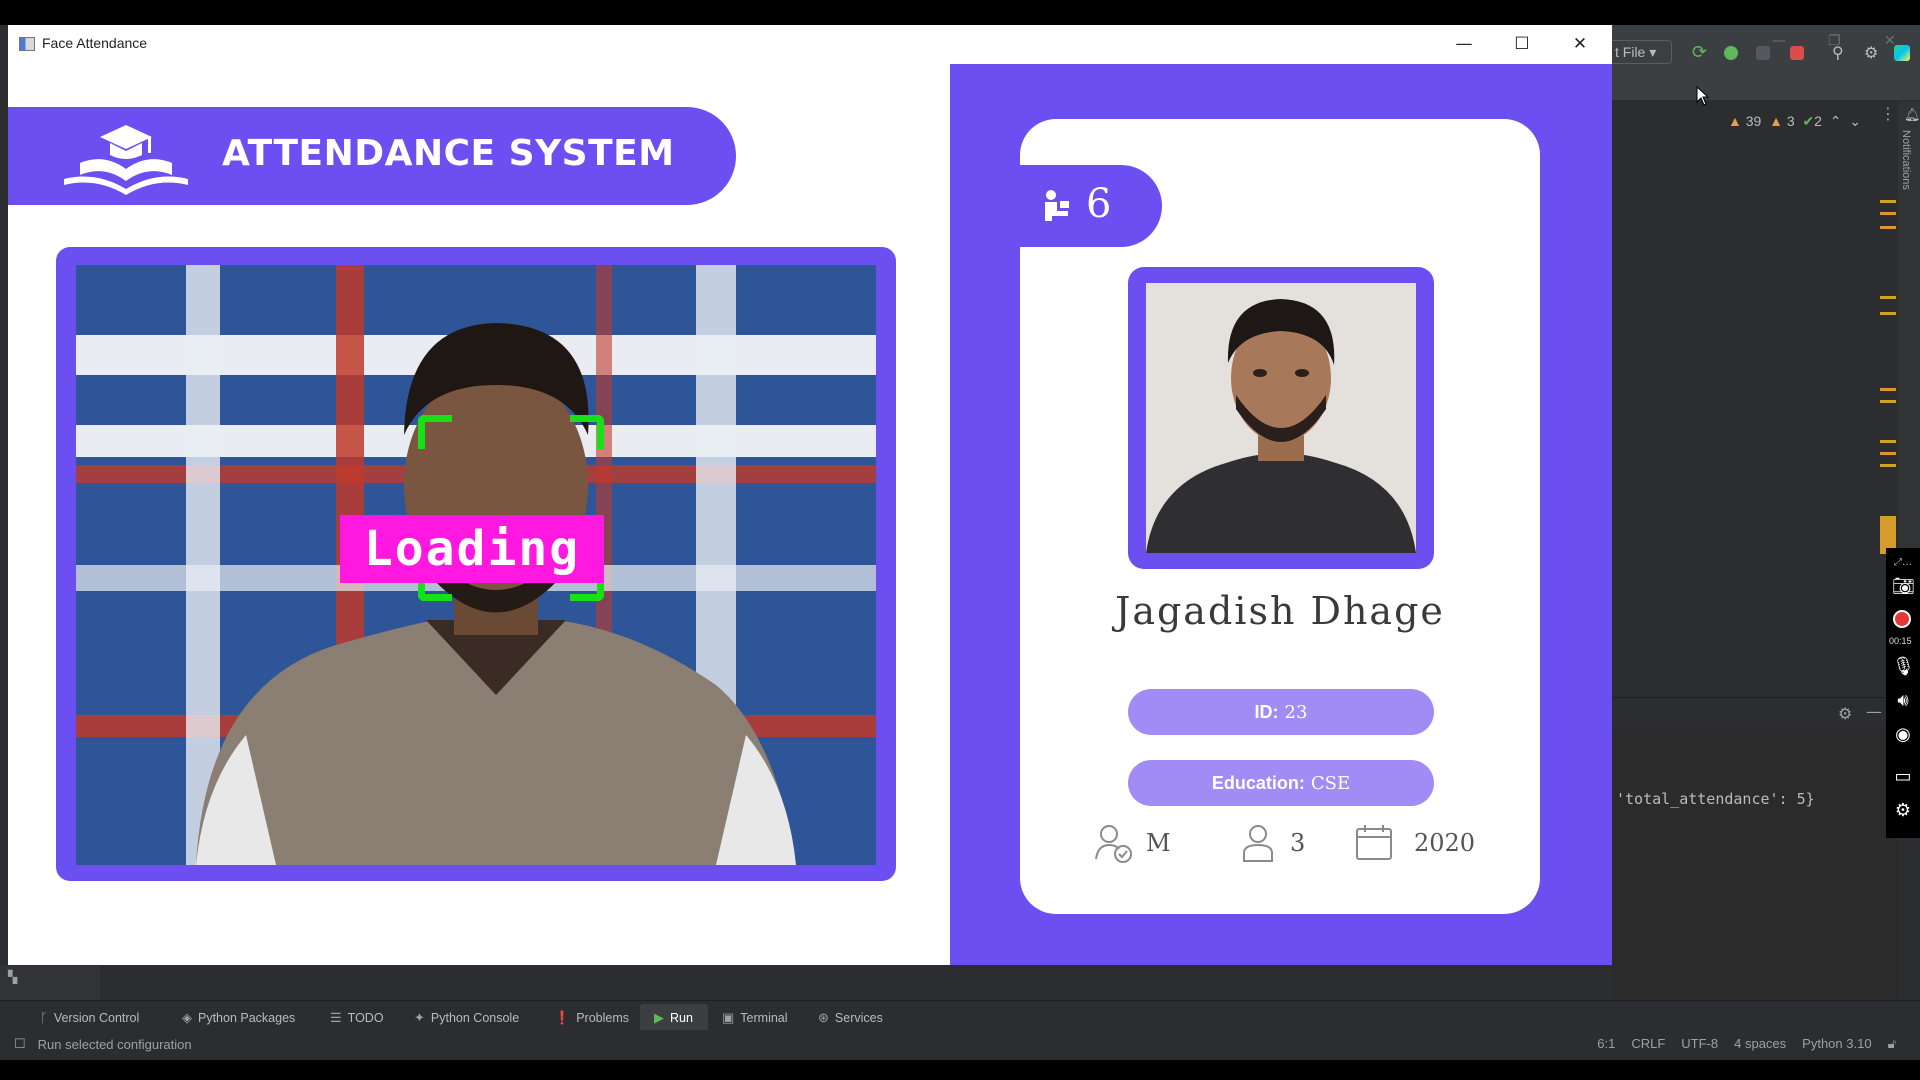 Image resolution: width=1920 pixels, height=1080 pixels. What do you see at coordinates (126, 160) in the screenshot?
I see `graduation-book-icon` at bounding box center [126, 160].